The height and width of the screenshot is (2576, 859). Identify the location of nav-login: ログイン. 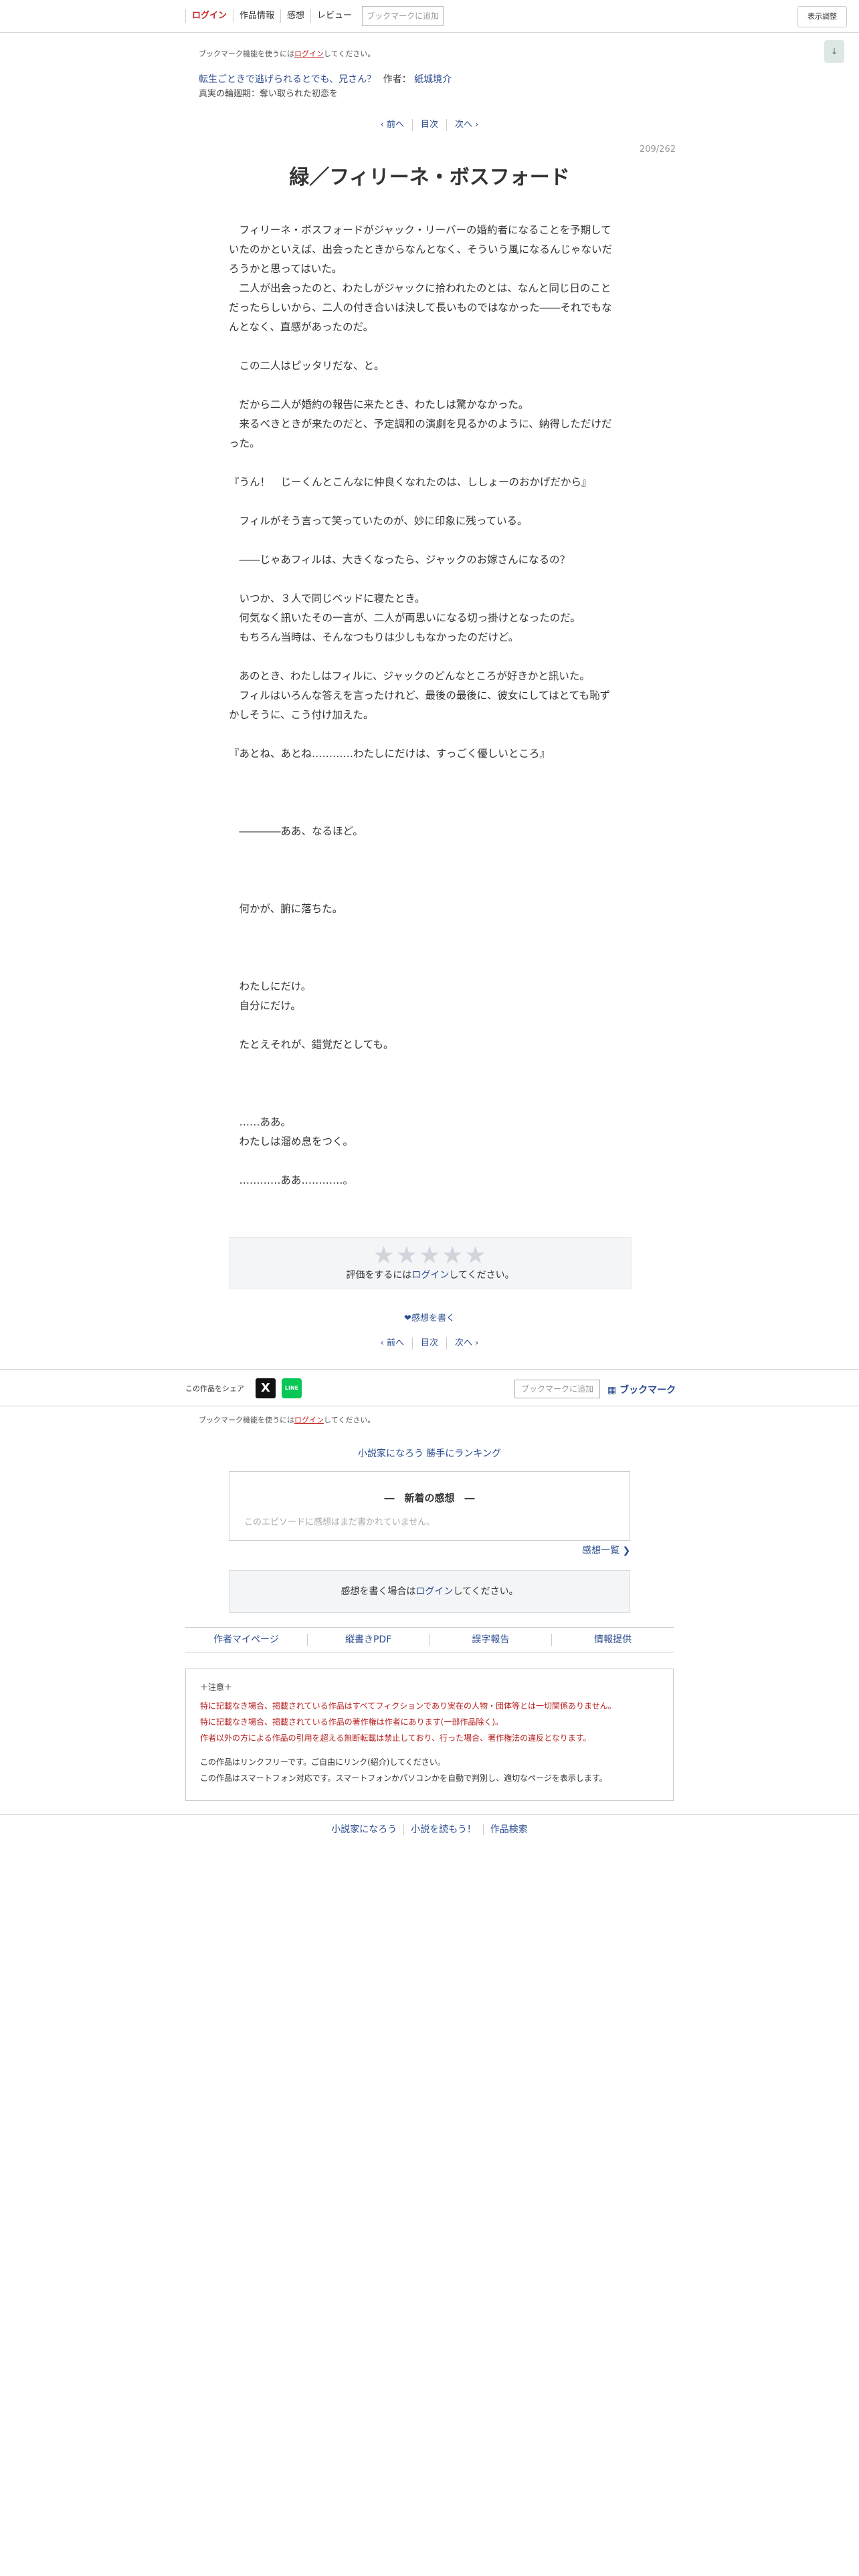
(209, 16).